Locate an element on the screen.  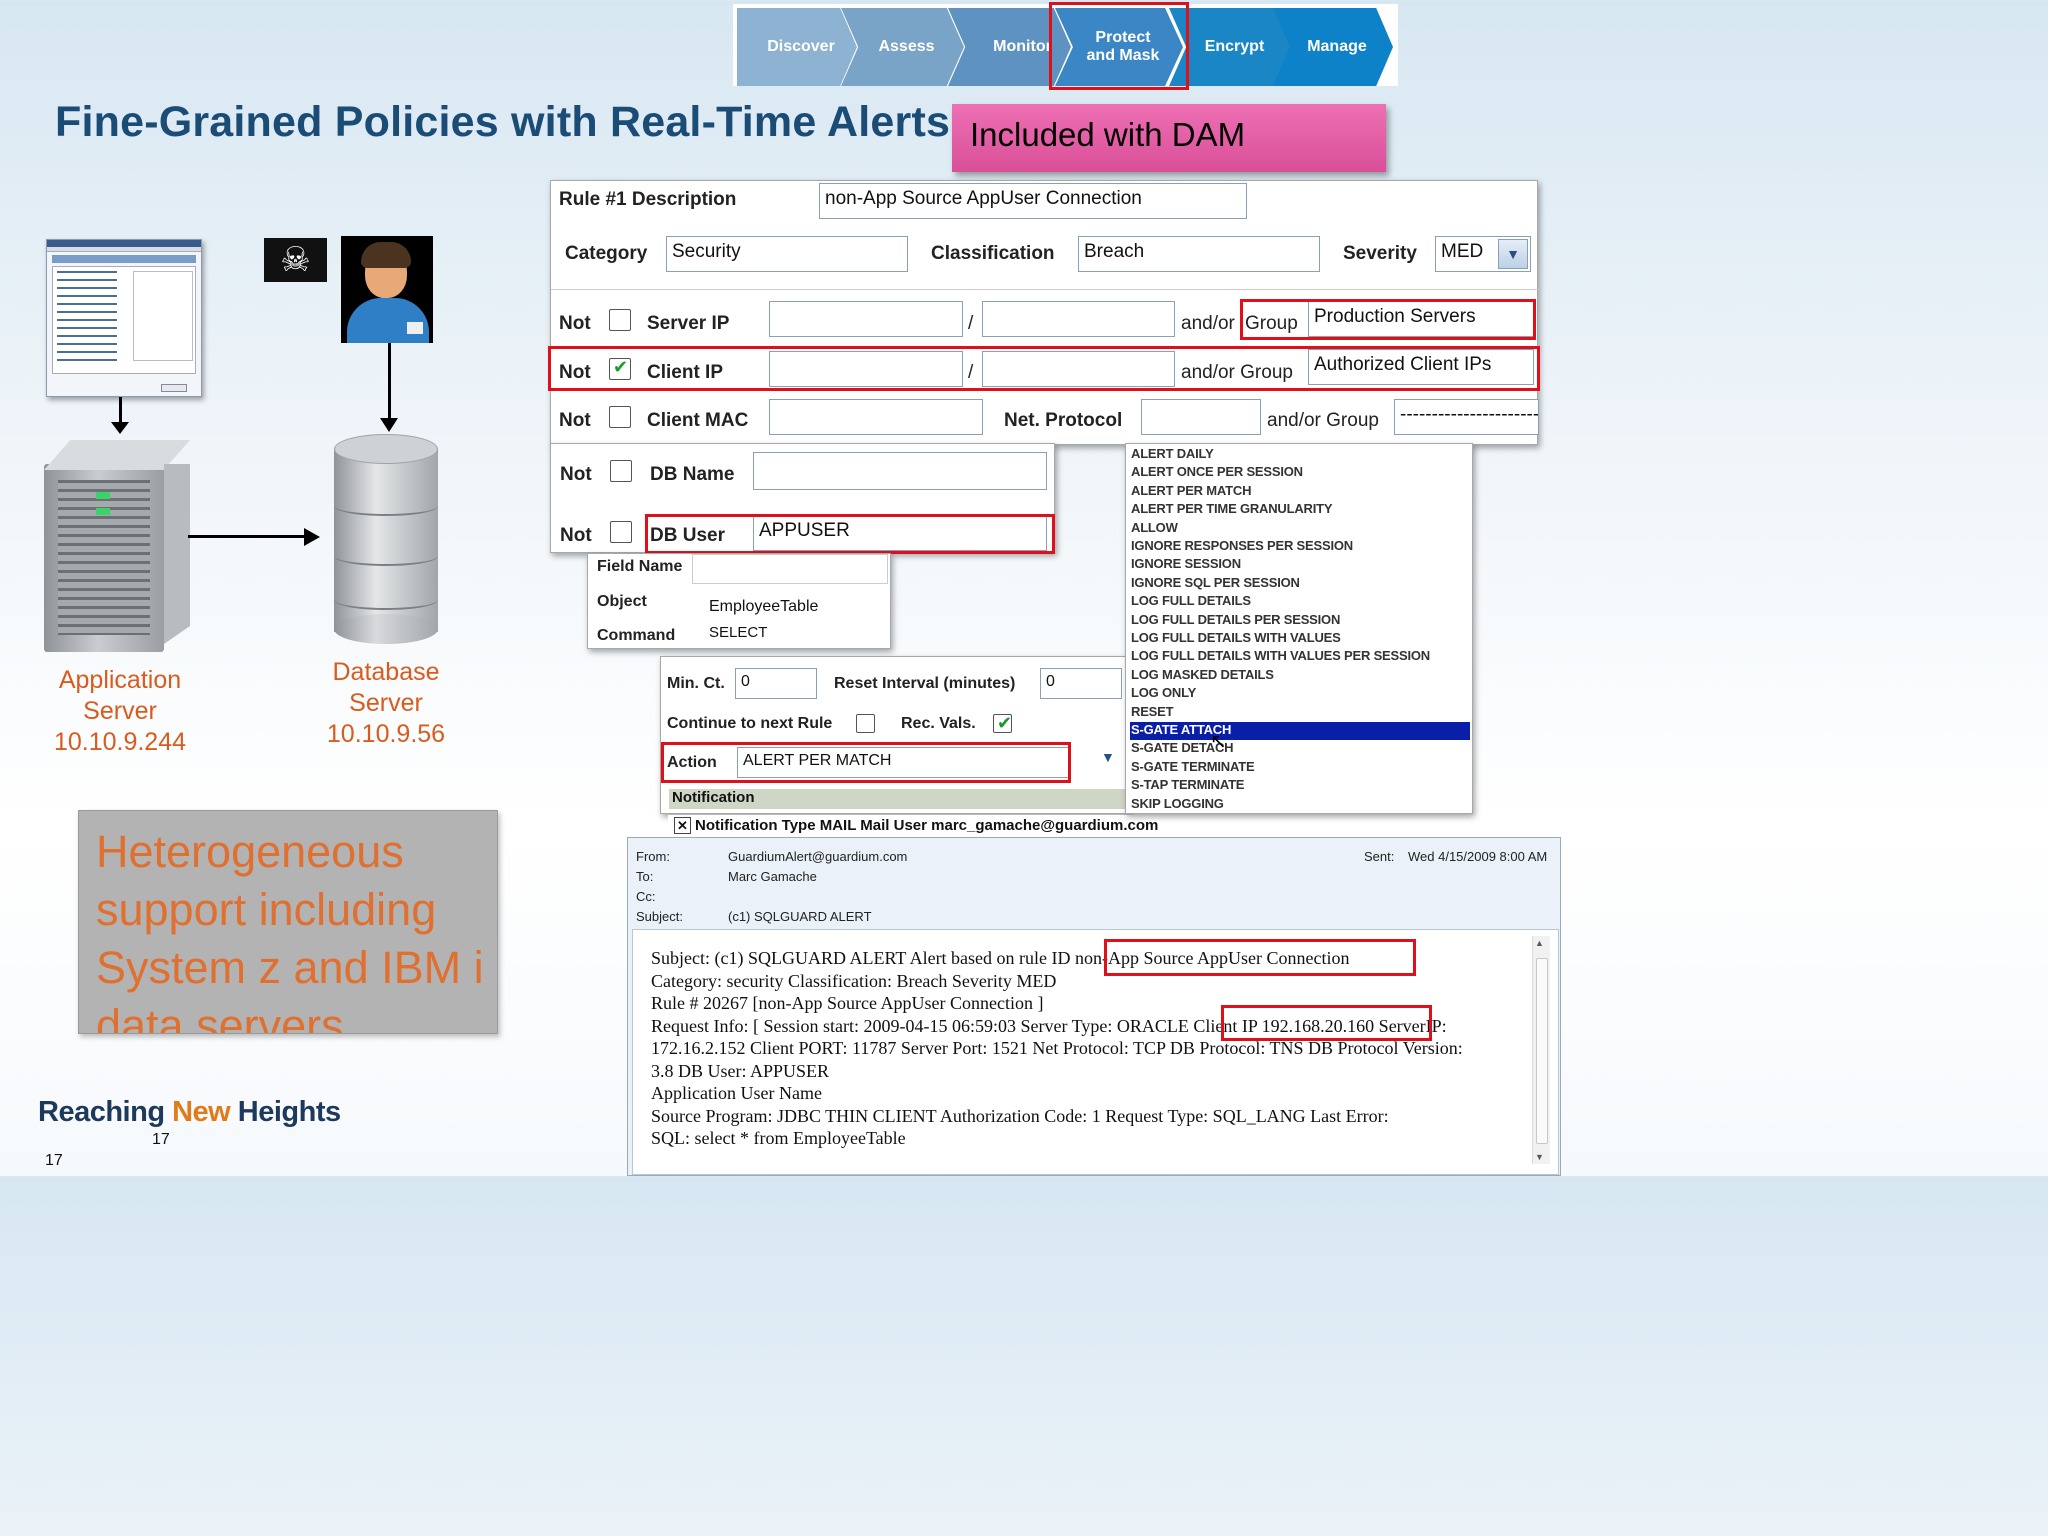
mac-group-field: -------------------------- is located at coordinates (1466, 417).